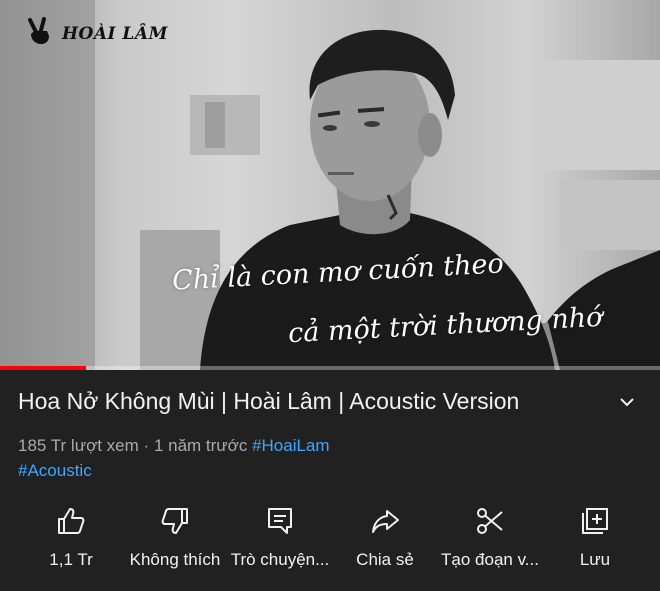 The height and width of the screenshot is (591, 660). I want to click on dislike-button: Không thích, so click(175, 540).